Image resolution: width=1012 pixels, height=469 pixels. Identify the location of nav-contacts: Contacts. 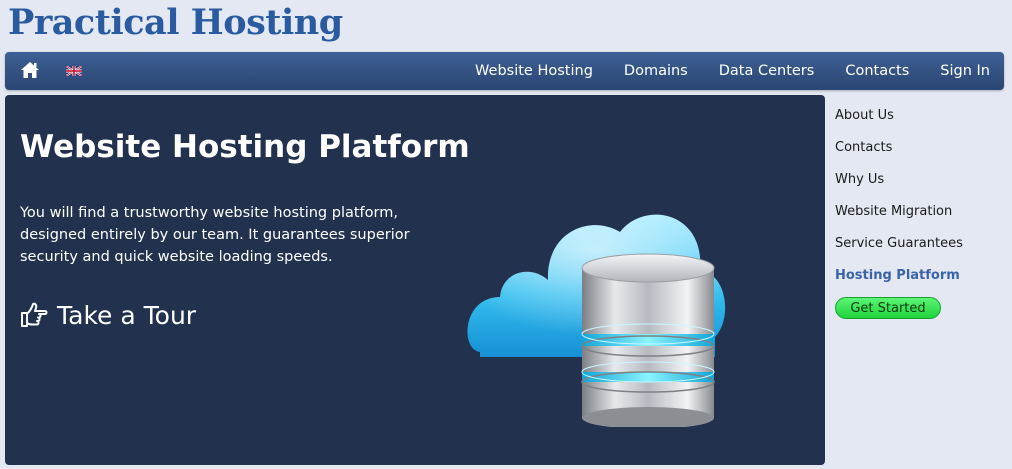
(877, 71).